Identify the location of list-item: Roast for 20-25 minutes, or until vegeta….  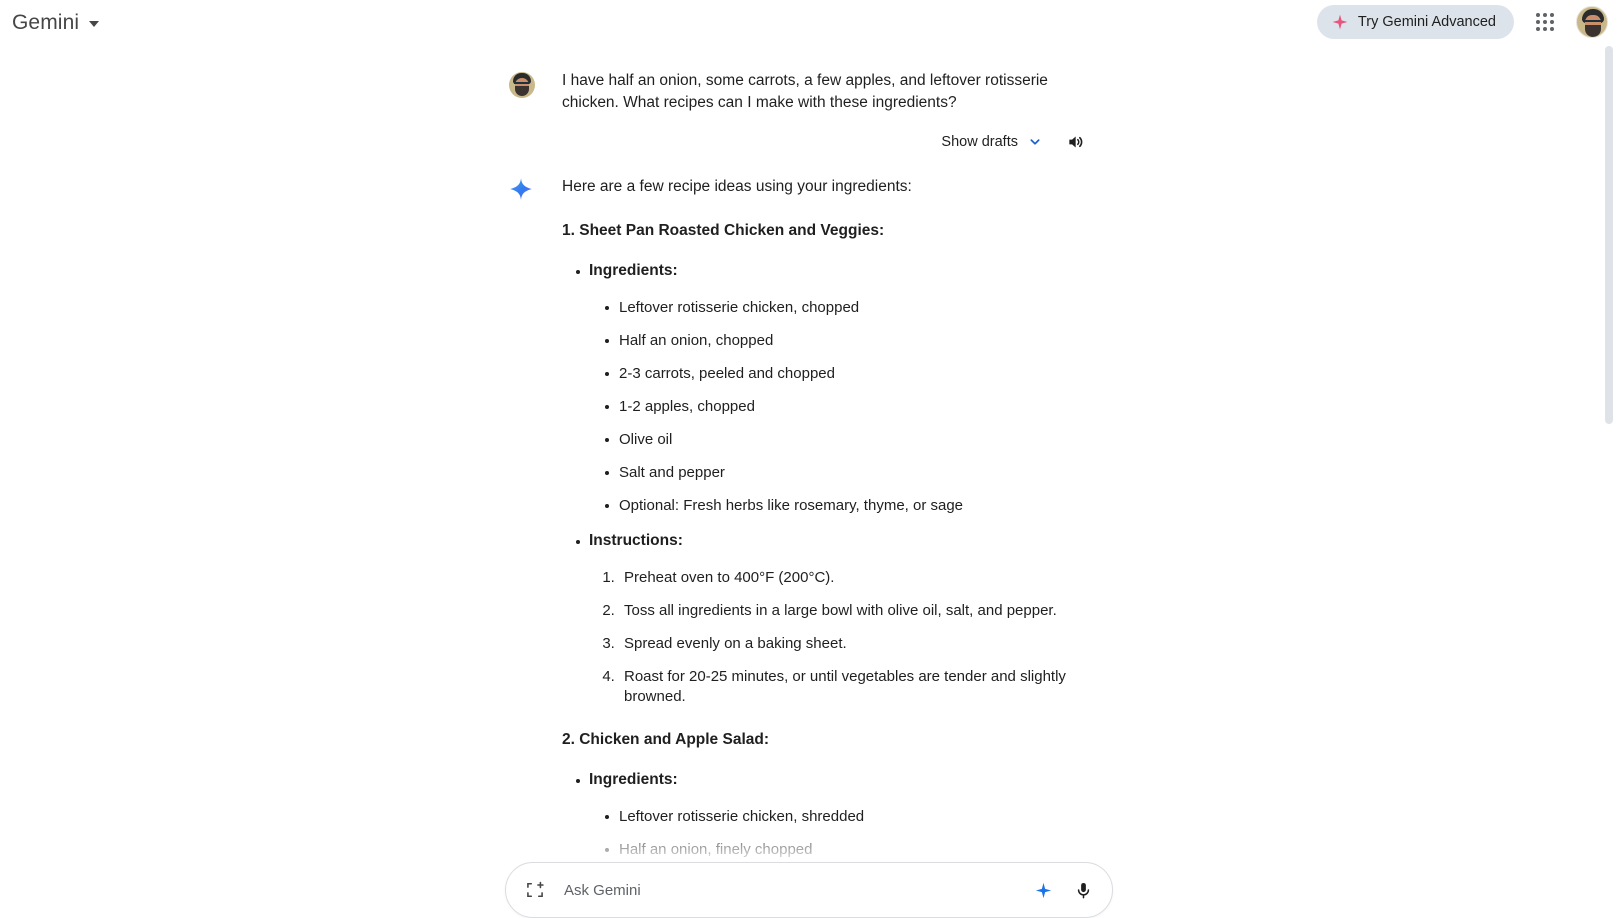
(864, 687).